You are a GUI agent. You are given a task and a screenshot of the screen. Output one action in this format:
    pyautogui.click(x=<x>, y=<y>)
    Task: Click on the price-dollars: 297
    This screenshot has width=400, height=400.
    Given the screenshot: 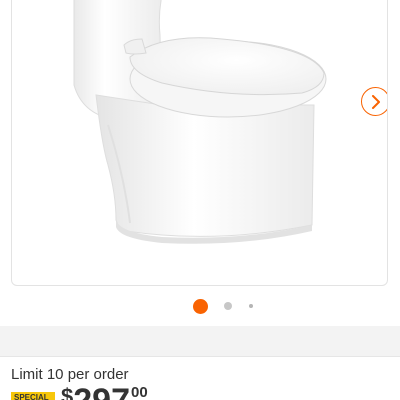 What is the action you would take?
    pyautogui.click(x=101, y=391)
    